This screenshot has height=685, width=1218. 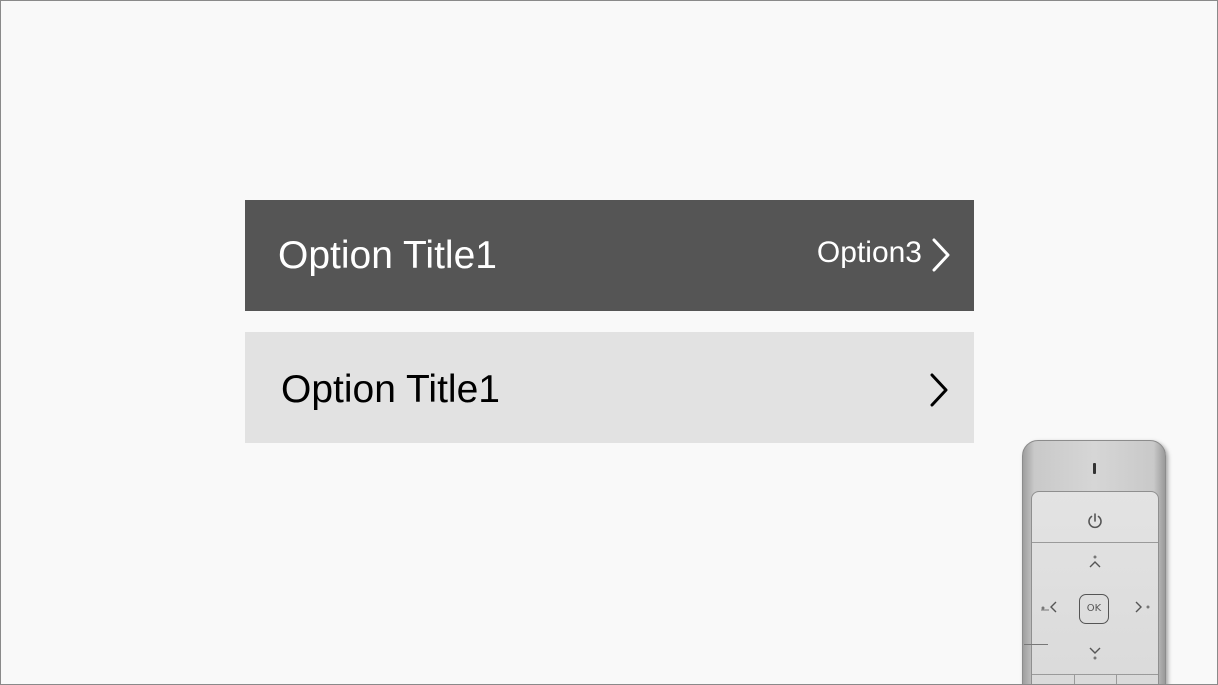 What do you see at coordinates (1095, 679) in the screenshot?
I see `remote-bottom-keys` at bounding box center [1095, 679].